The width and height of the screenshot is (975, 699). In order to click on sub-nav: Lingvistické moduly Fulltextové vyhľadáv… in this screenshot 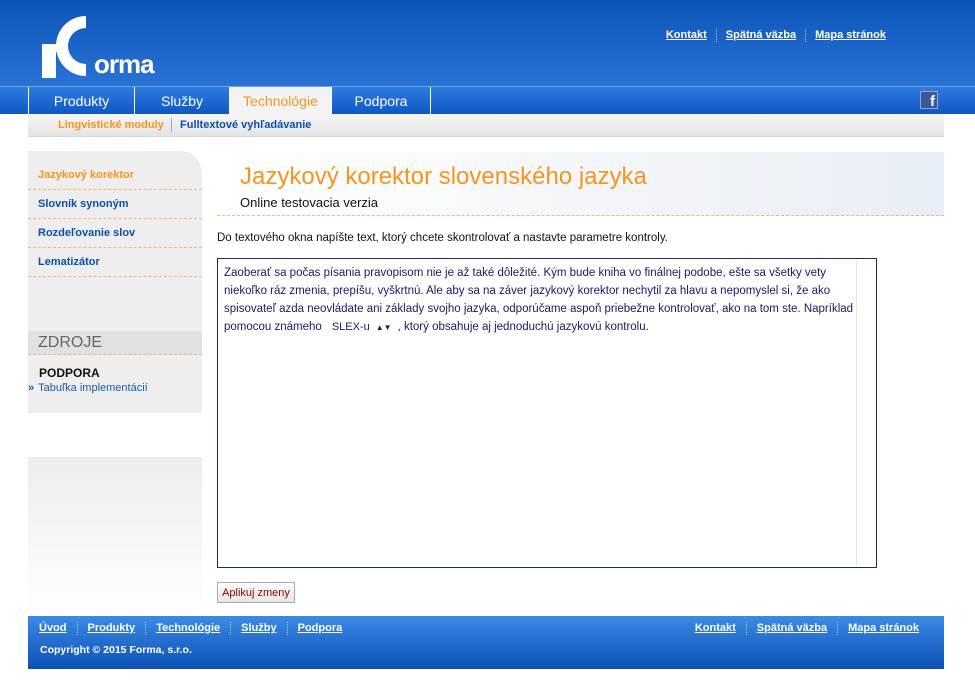, I will do `click(486, 125)`.